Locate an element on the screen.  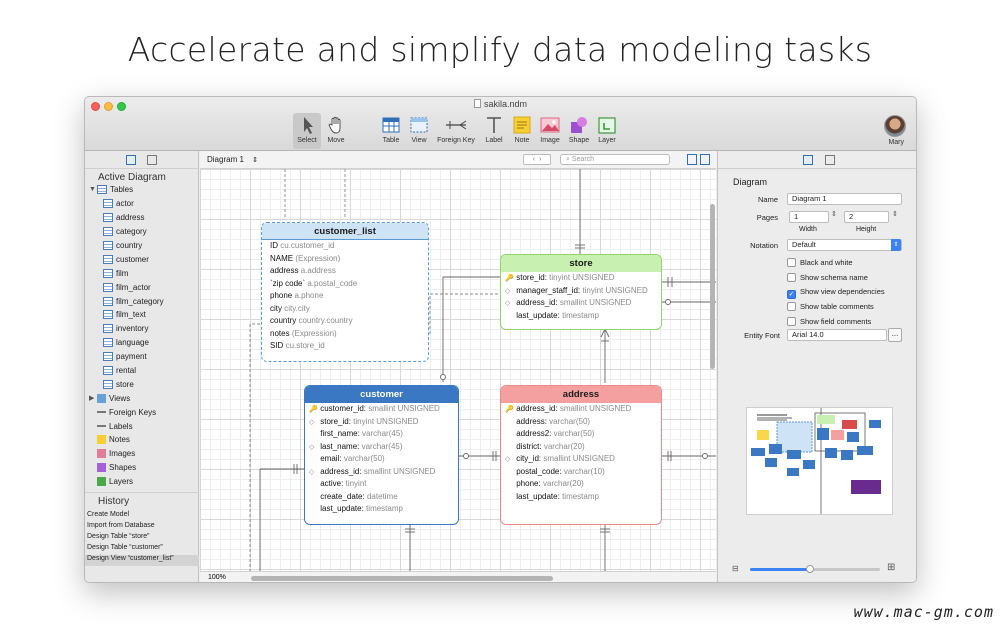
field-row: phone: varchar(20) is located at coordinates (581, 484).